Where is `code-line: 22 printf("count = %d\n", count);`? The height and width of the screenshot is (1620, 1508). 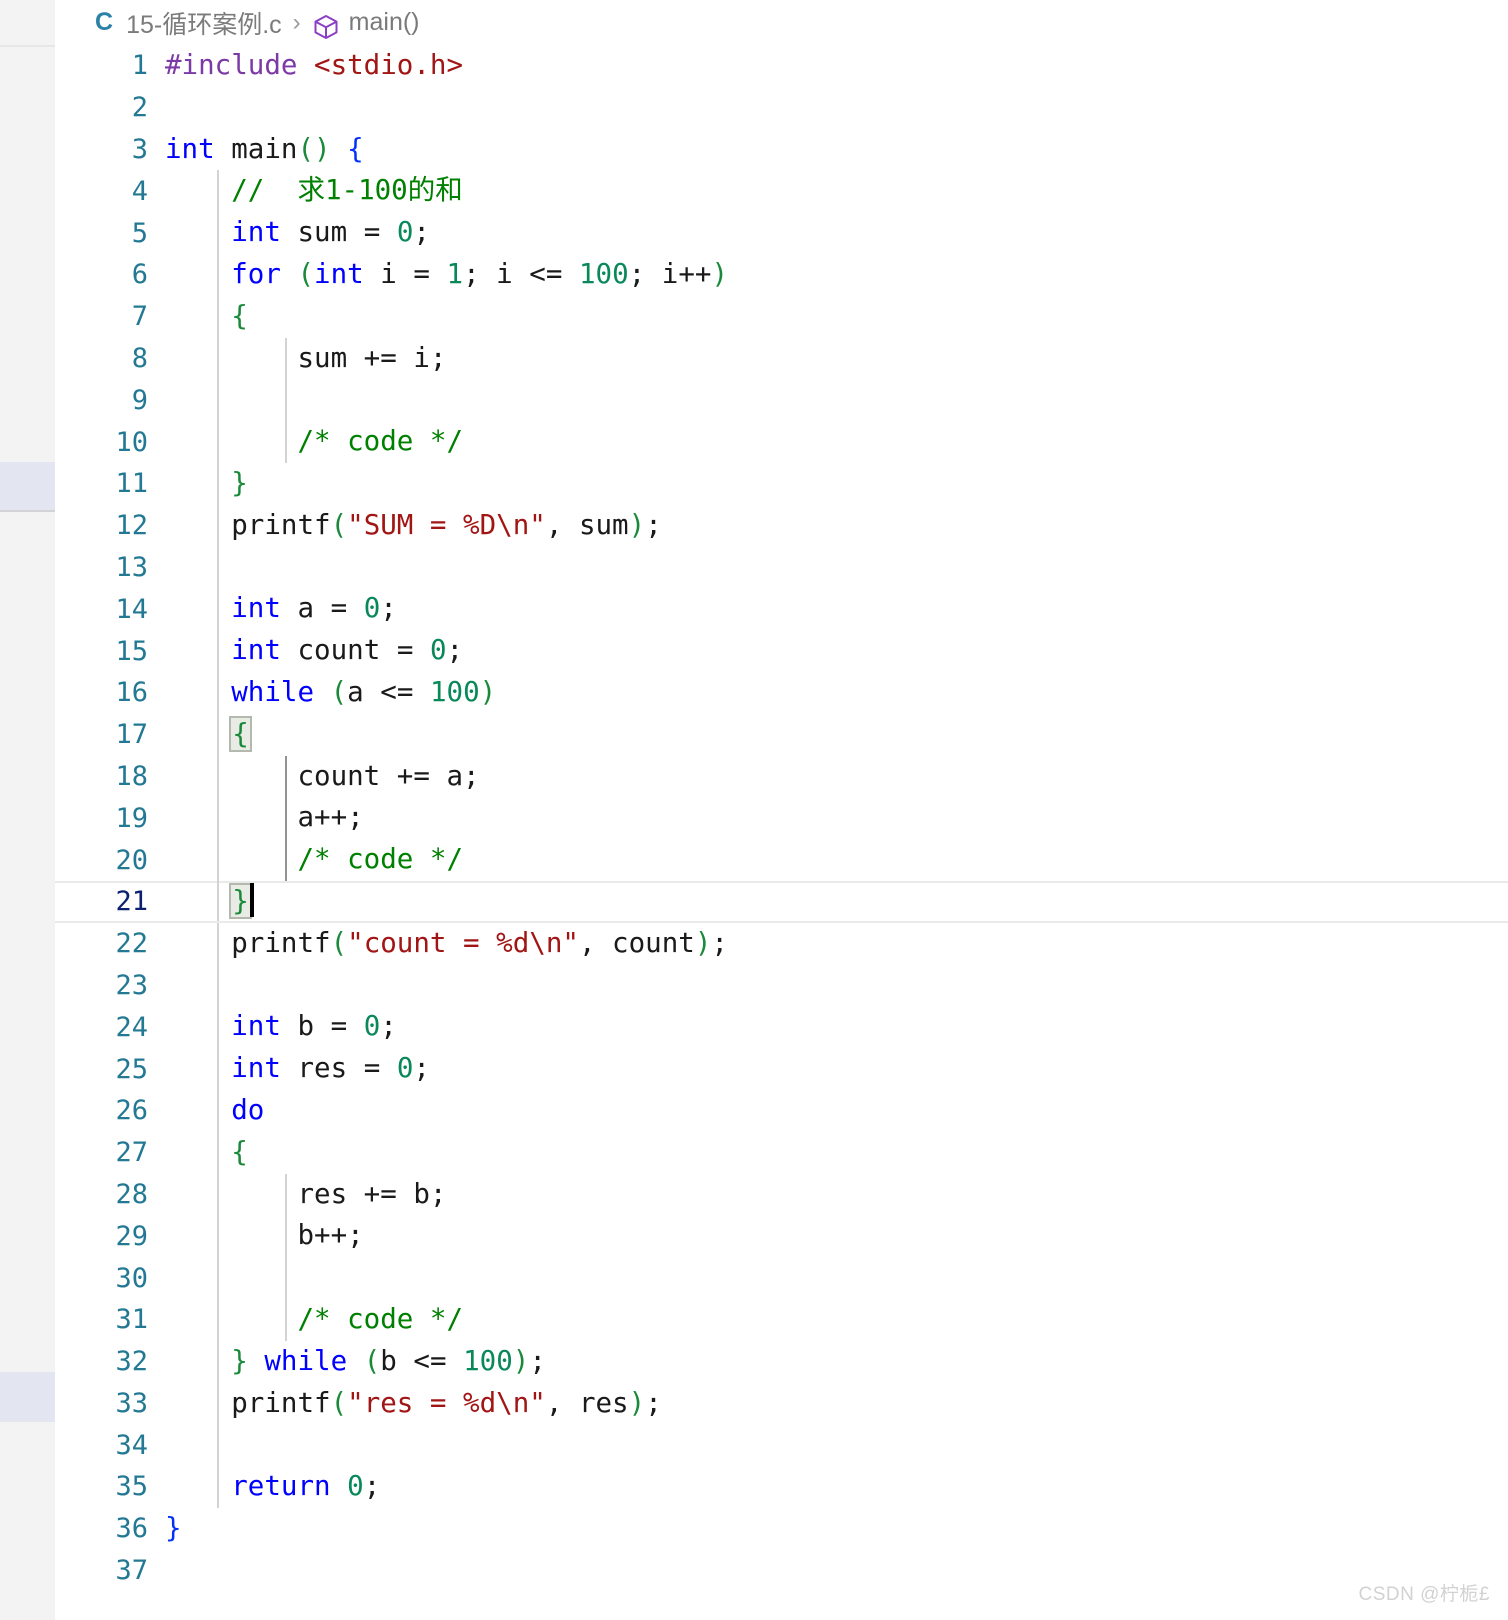
code-line: 22 printf("count = %d\n", count); is located at coordinates (781, 943).